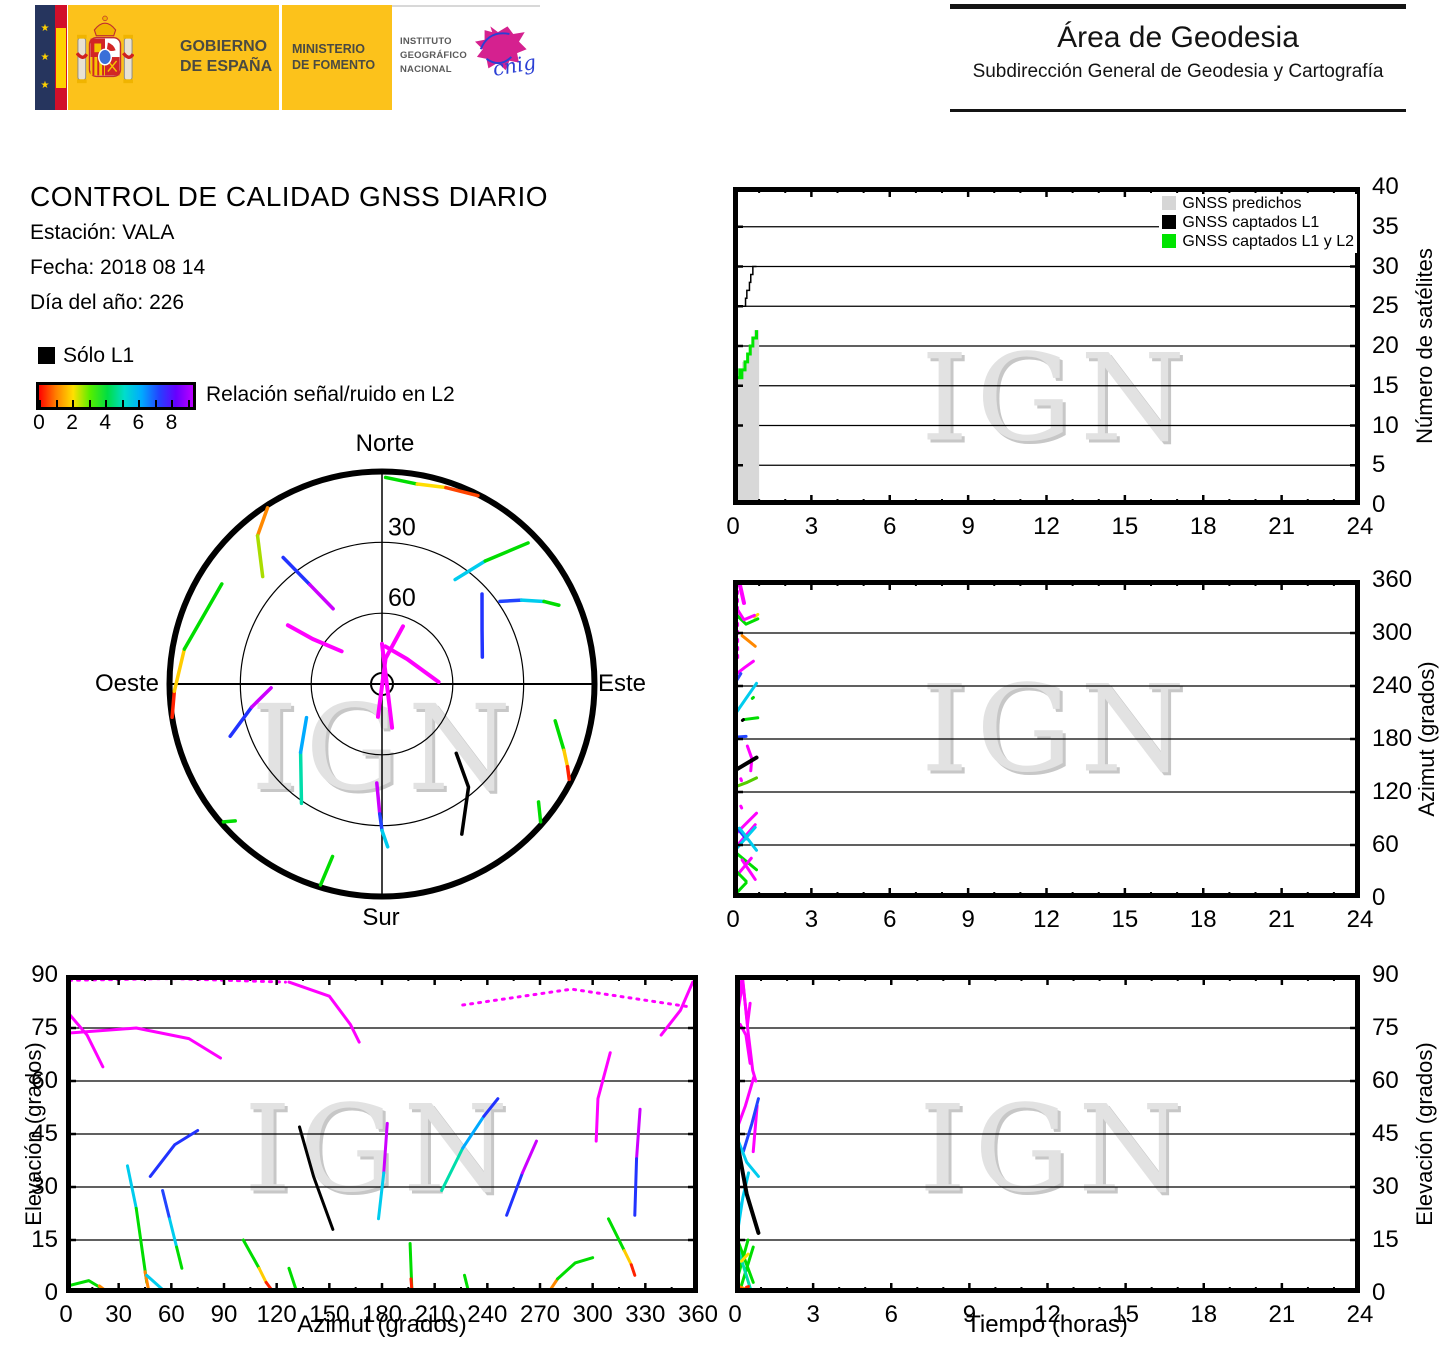 This screenshot has width=1445, height=1350. I want to click on satellites-xtick-label: 0, so click(733, 526).